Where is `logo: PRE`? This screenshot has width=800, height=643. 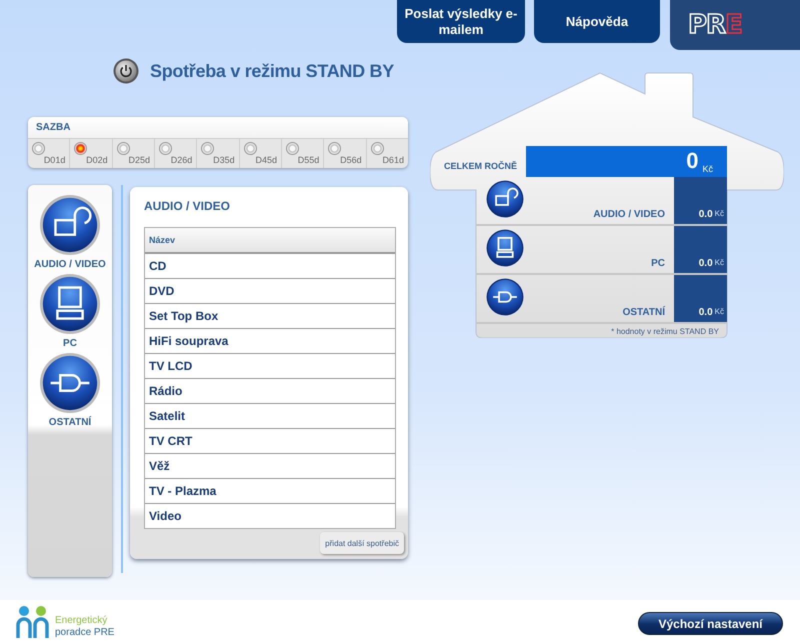 logo: PRE is located at coordinates (715, 25).